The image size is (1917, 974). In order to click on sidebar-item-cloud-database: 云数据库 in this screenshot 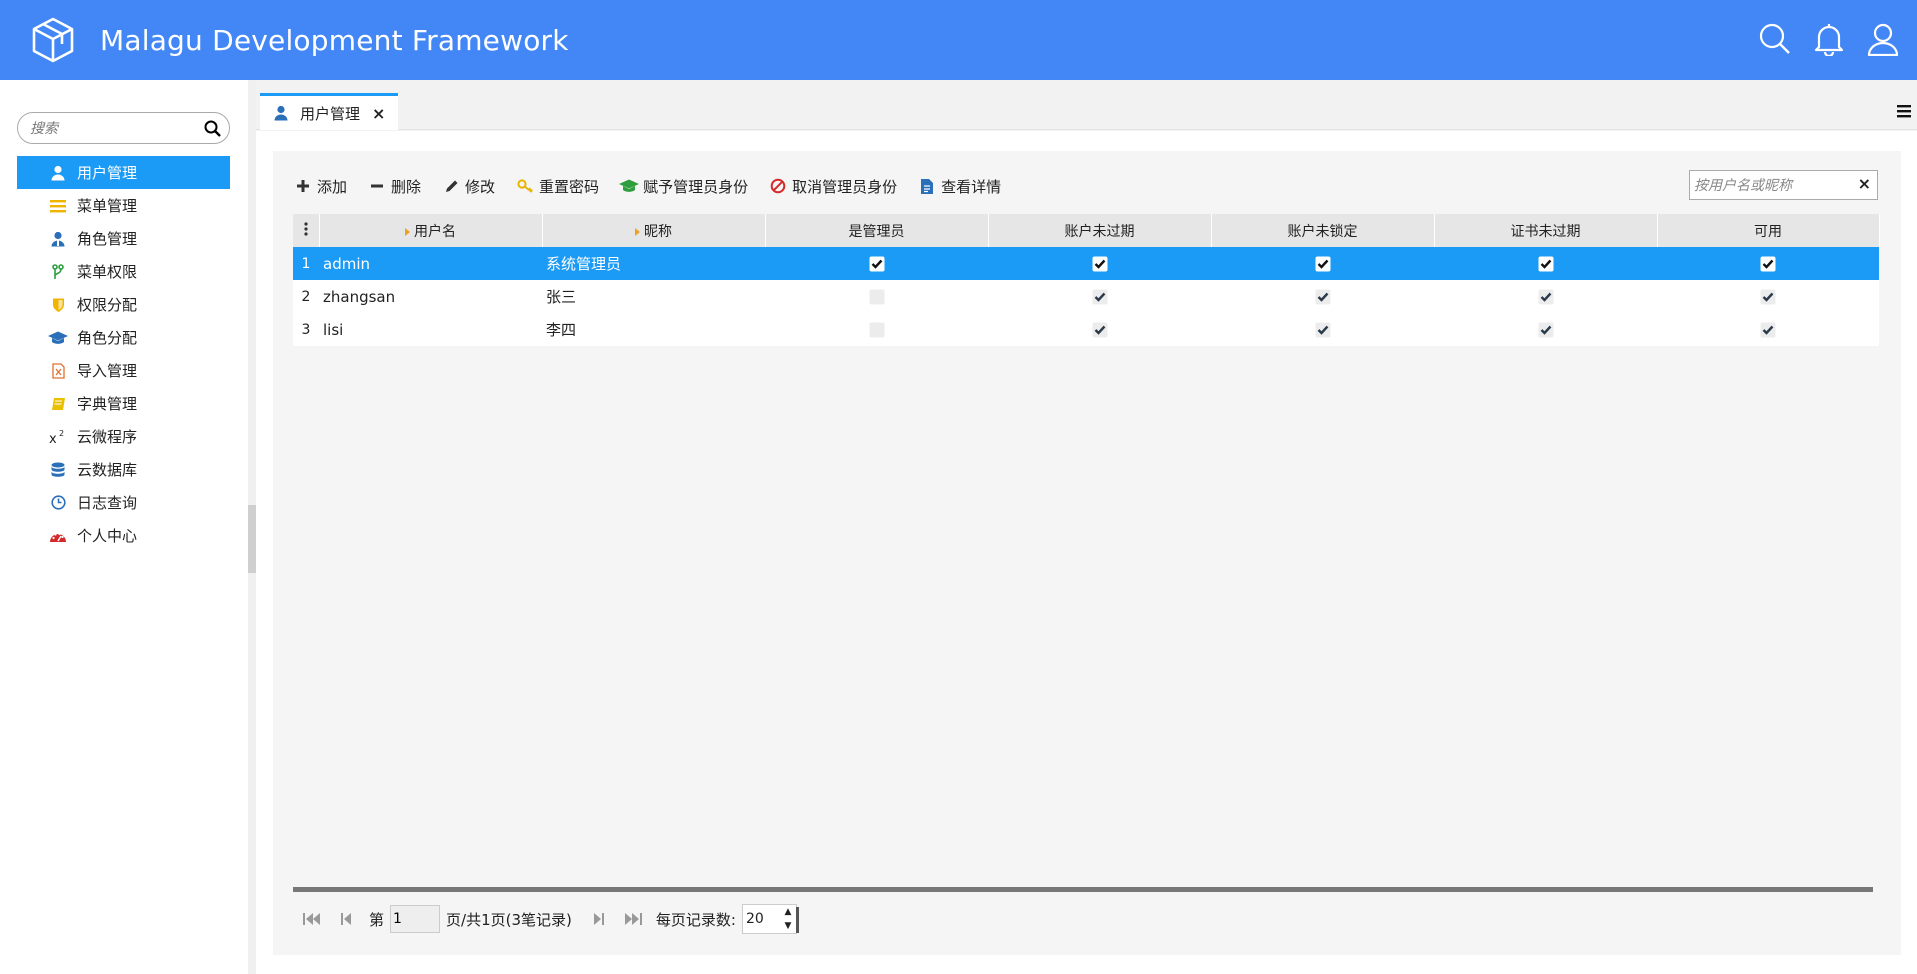, I will do `click(123, 469)`.